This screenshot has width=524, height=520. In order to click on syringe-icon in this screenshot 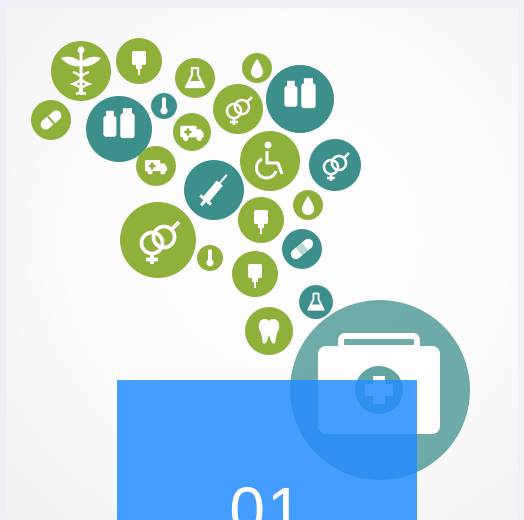, I will do `click(214, 190)`.